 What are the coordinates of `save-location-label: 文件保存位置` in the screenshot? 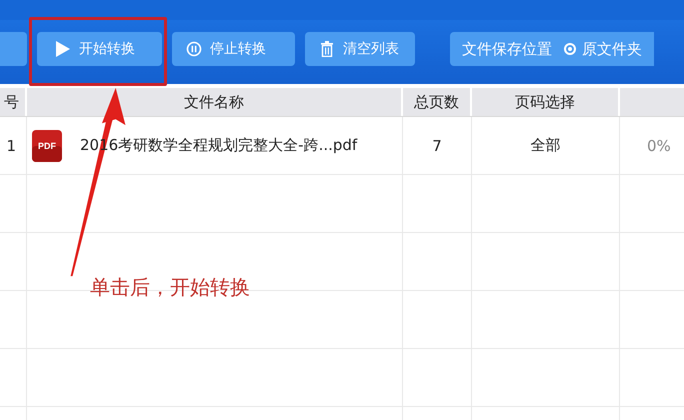 It's located at (507, 49).